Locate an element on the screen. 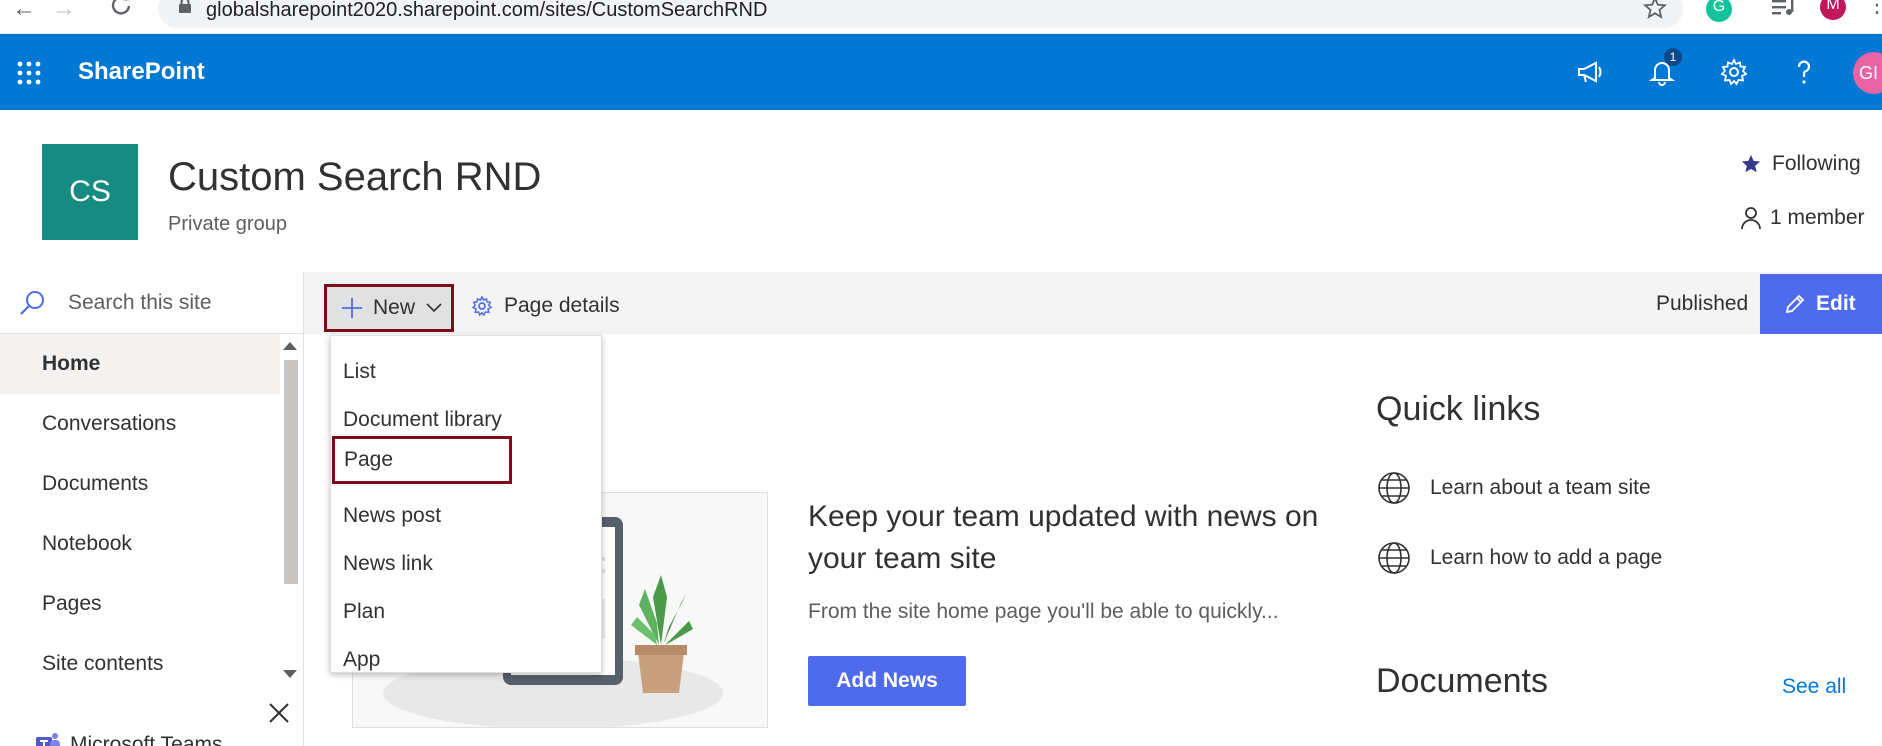 The width and height of the screenshot is (1882, 746). member-count-label: 1 member is located at coordinates (1817, 217).